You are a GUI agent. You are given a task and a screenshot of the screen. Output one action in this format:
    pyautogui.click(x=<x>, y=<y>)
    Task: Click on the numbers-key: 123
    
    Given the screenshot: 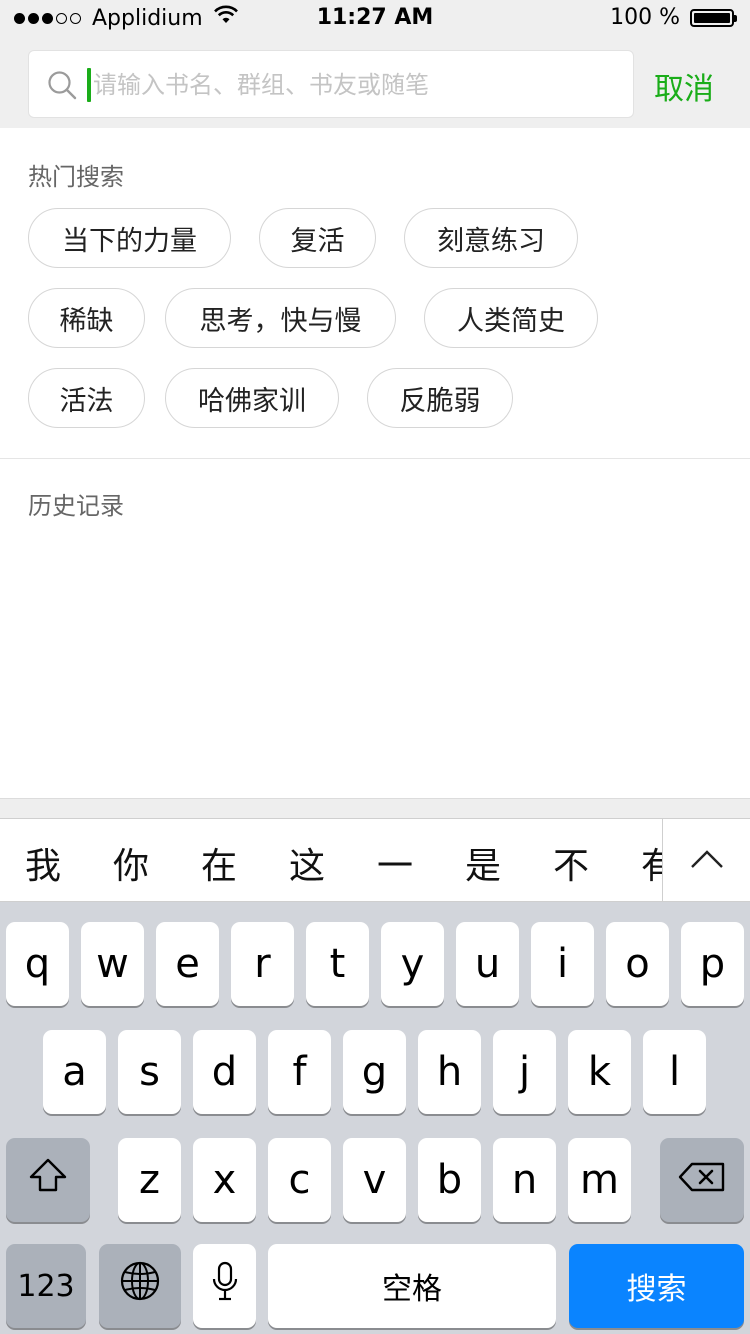 What is the action you would take?
    pyautogui.click(x=46, y=1286)
    